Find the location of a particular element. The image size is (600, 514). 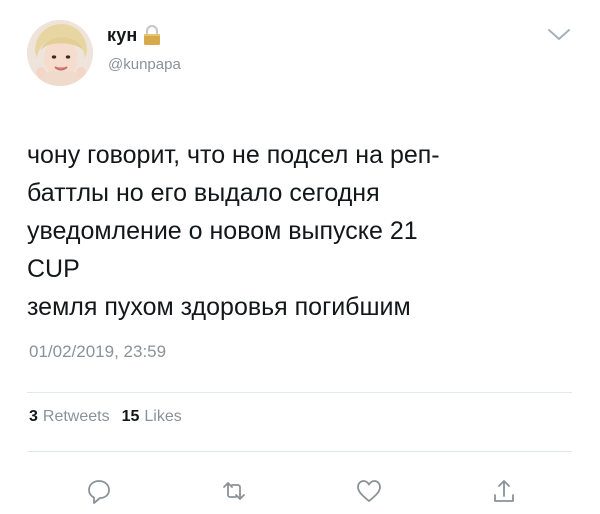

avatar is located at coordinates (60, 53).